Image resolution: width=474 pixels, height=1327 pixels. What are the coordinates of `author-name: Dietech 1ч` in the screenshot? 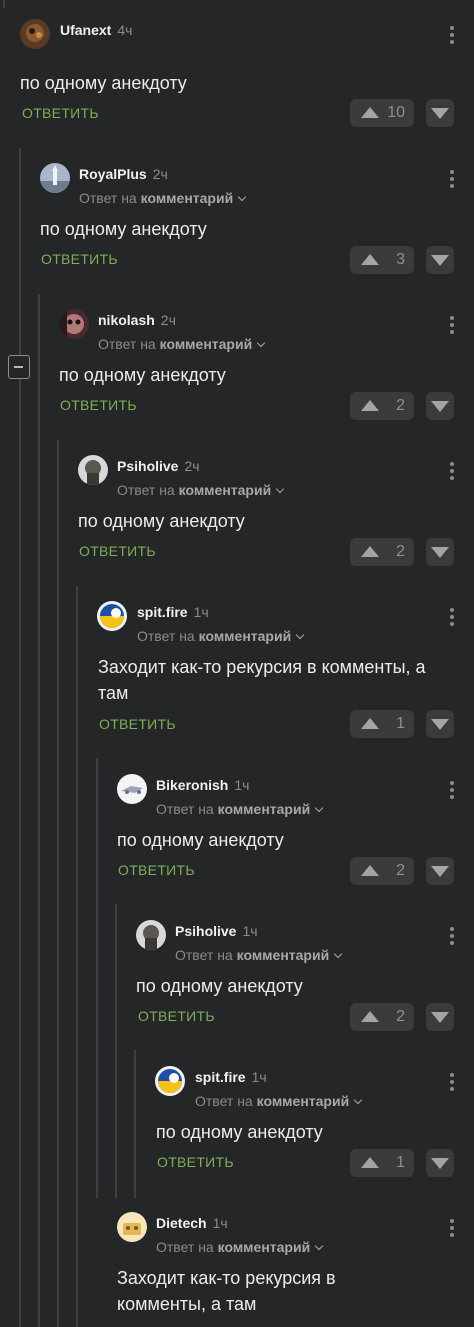 It's located at (192, 1223).